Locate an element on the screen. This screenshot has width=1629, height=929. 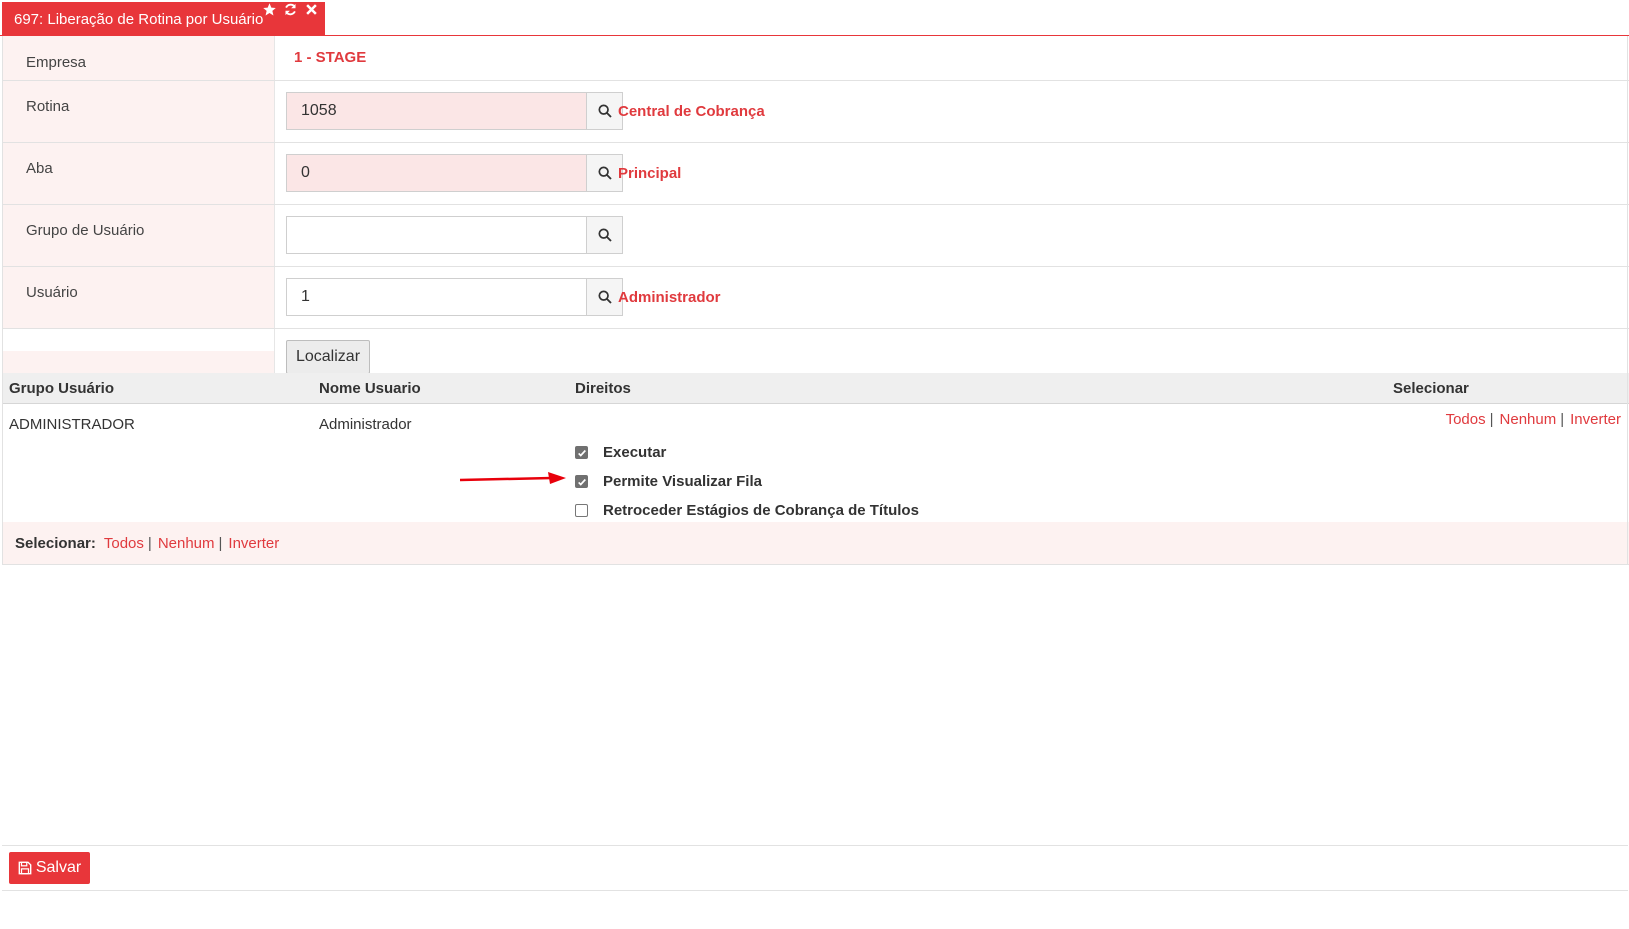
refresh-icon is located at coordinates (290, 9).